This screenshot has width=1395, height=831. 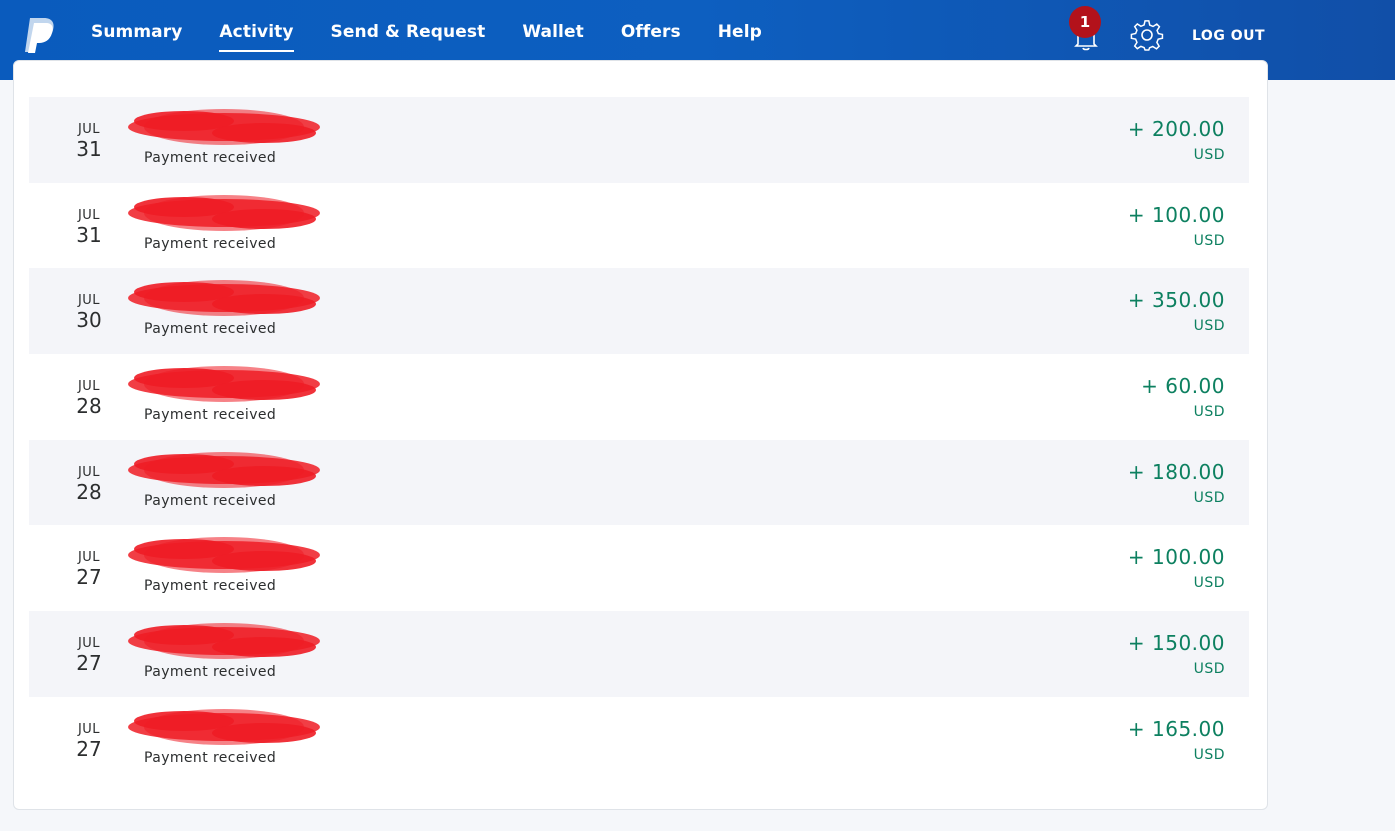 What do you see at coordinates (553, 37) in the screenshot?
I see `nav-wallet: Wallet` at bounding box center [553, 37].